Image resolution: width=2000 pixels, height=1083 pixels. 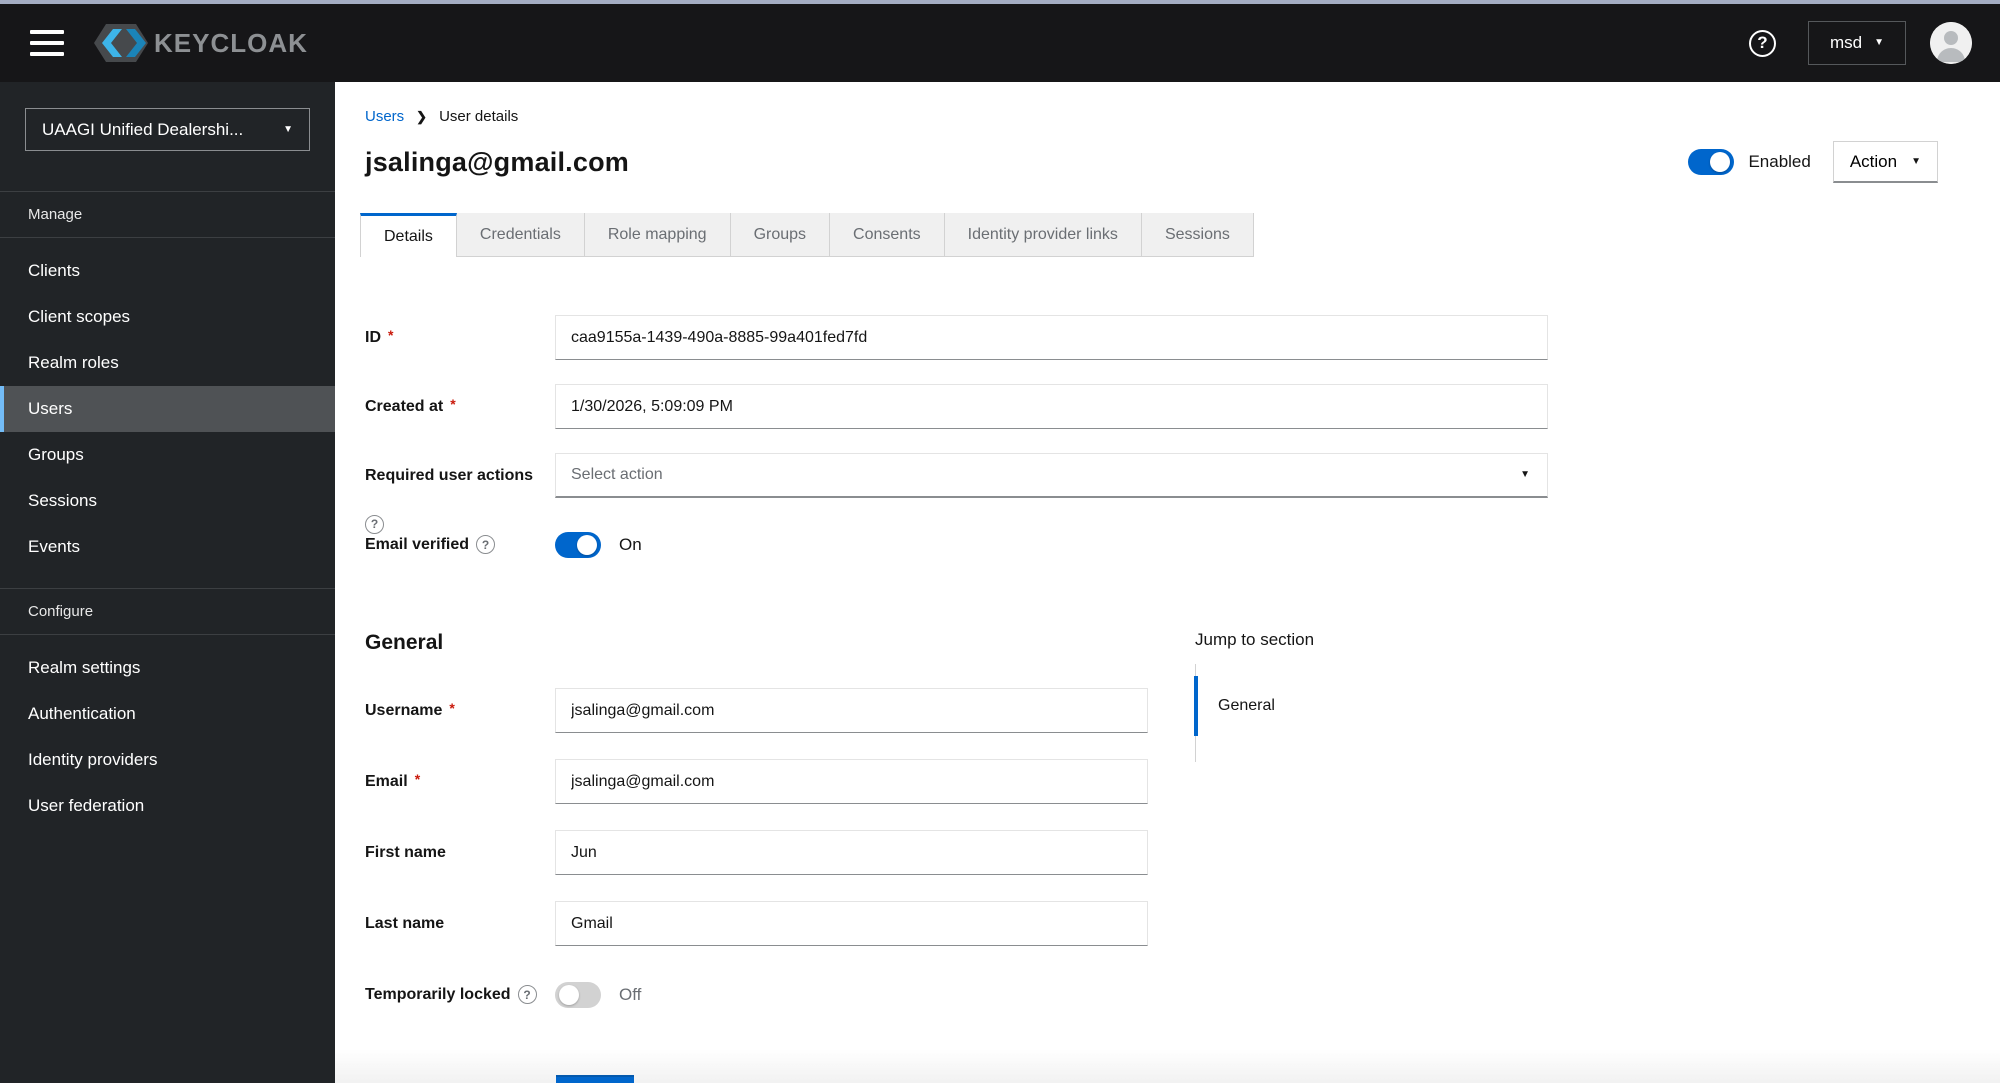 What do you see at coordinates (1000, 43) in the screenshot?
I see `topbar: KEYCLOAK ? msd ▼` at bounding box center [1000, 43].